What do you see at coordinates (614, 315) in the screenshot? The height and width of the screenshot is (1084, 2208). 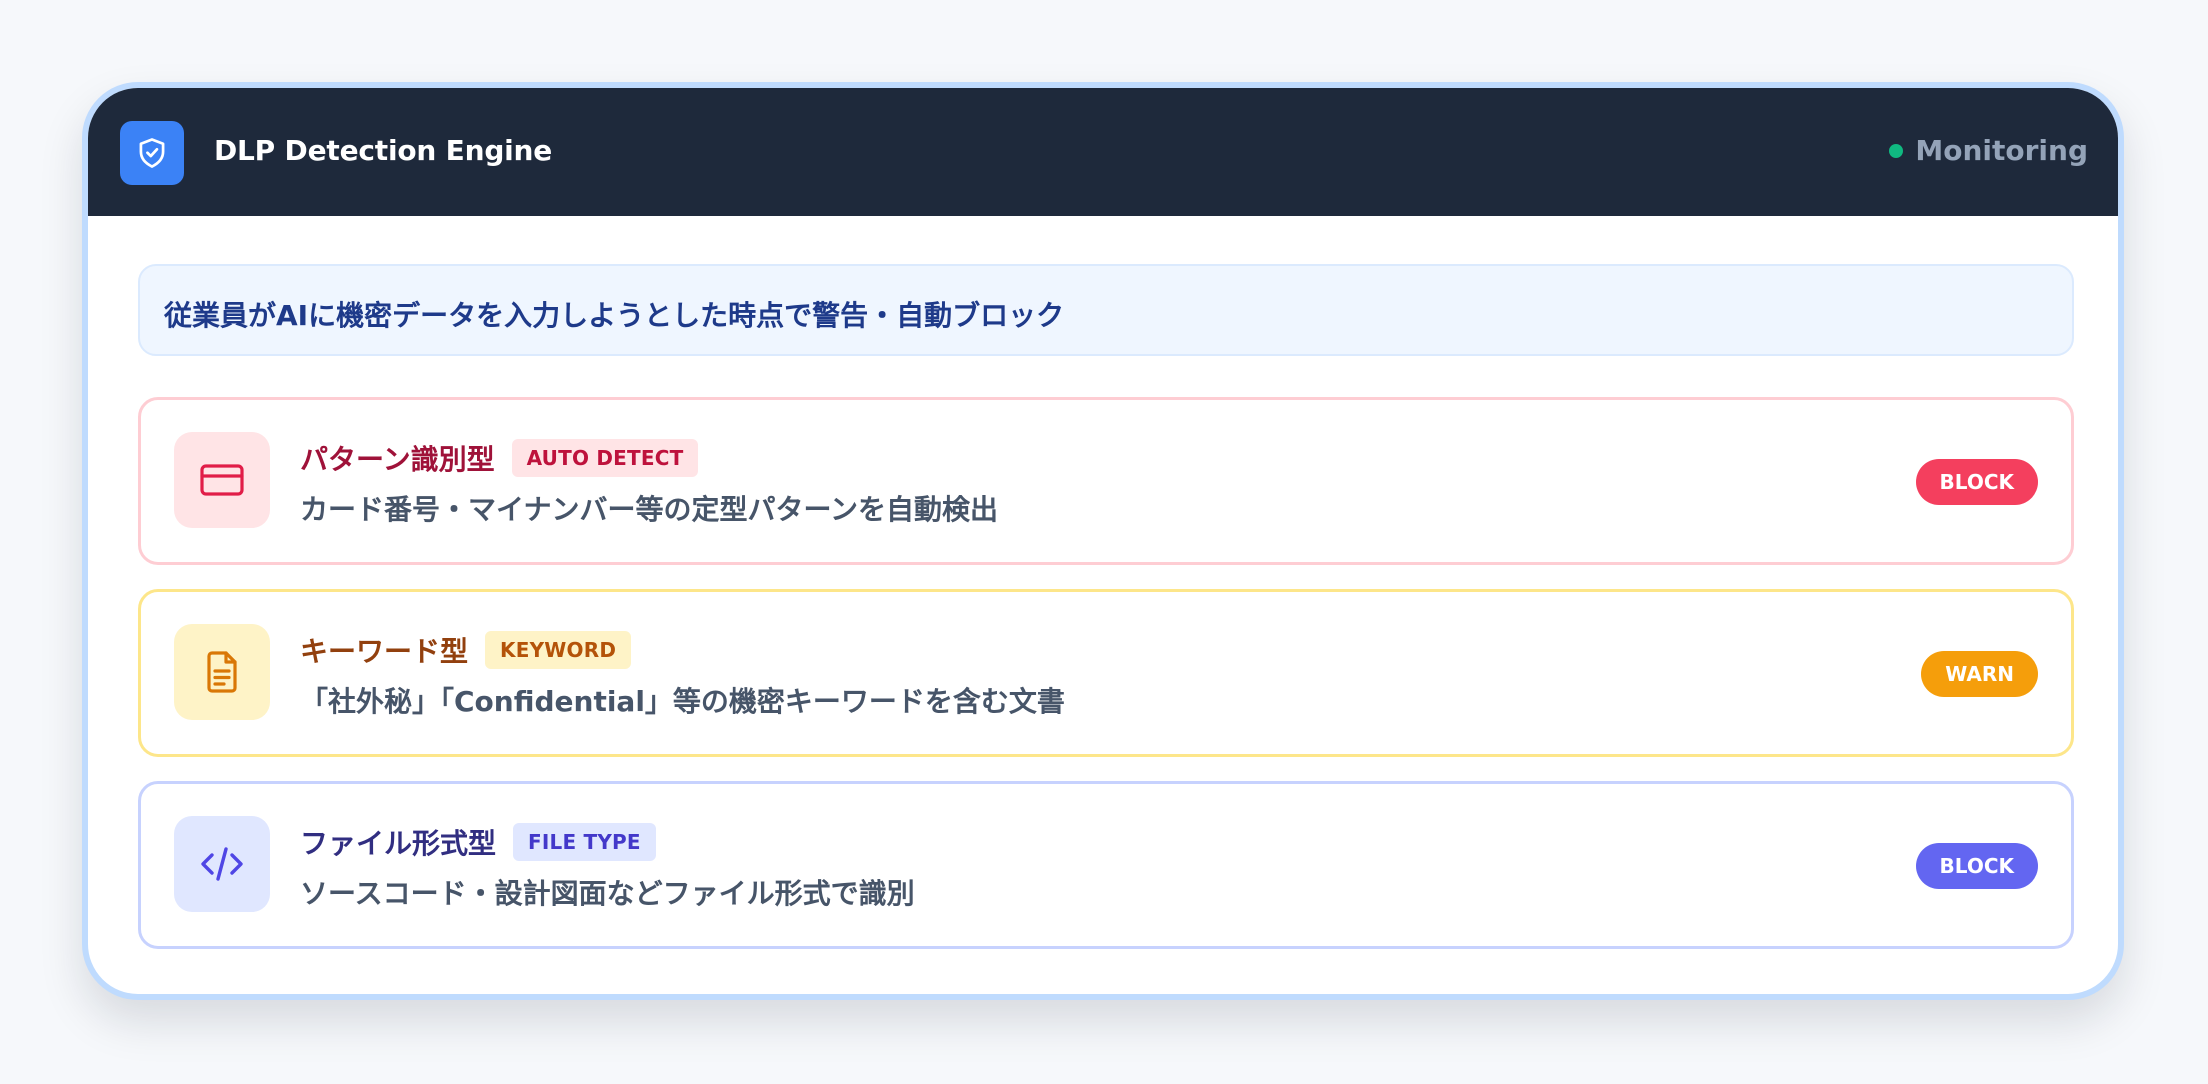 I see `banner-text: 従業員がAIに機密データを入力しようとした時点で警告・自動ブロック` at bounding box center [614, 315].